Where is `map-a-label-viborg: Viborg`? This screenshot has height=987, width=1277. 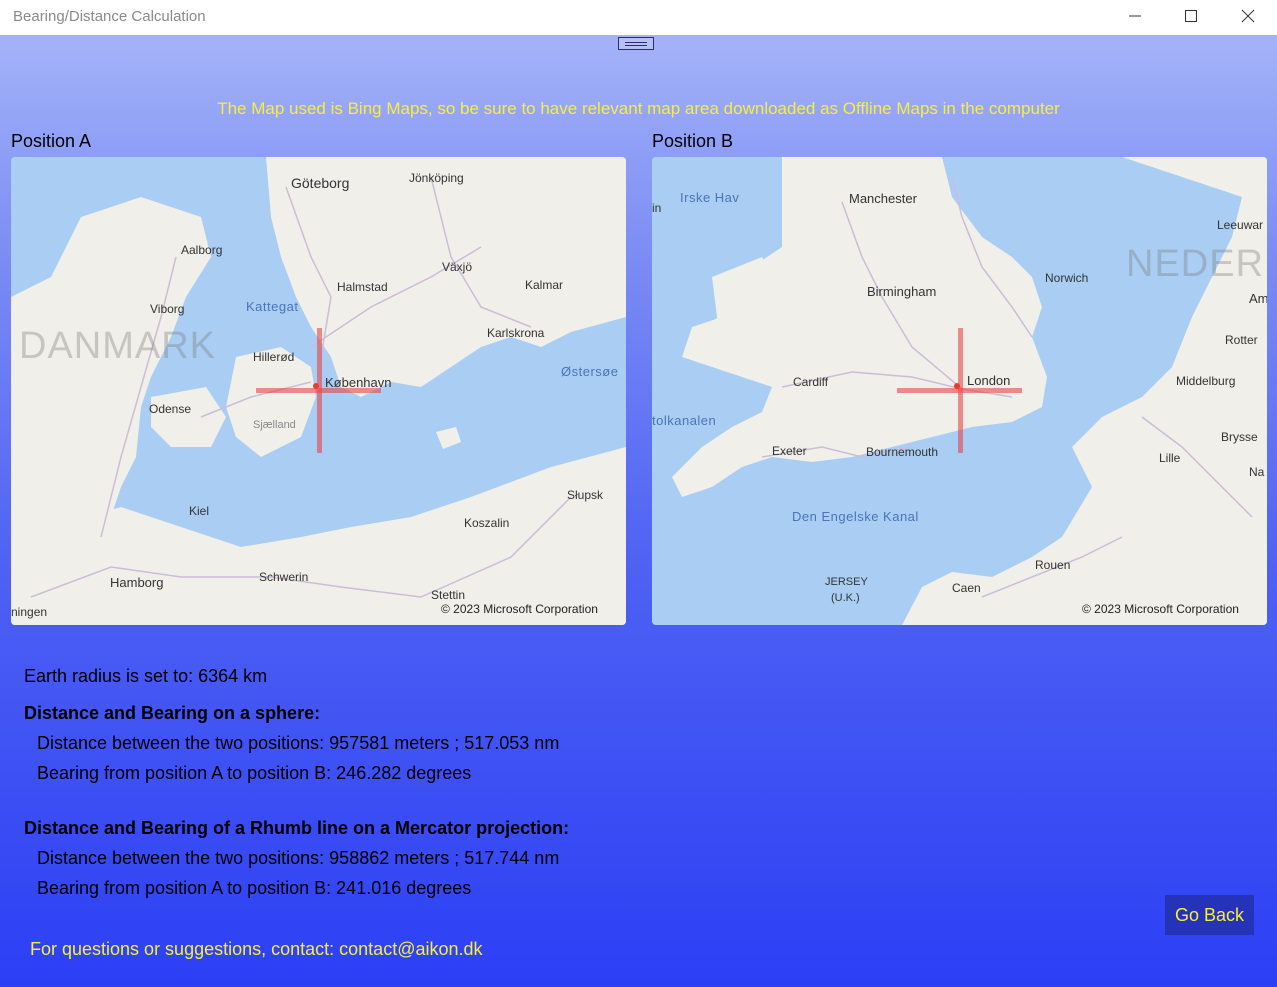 map-a-label-viborg: Viborg is located at coordinates (167, 309).